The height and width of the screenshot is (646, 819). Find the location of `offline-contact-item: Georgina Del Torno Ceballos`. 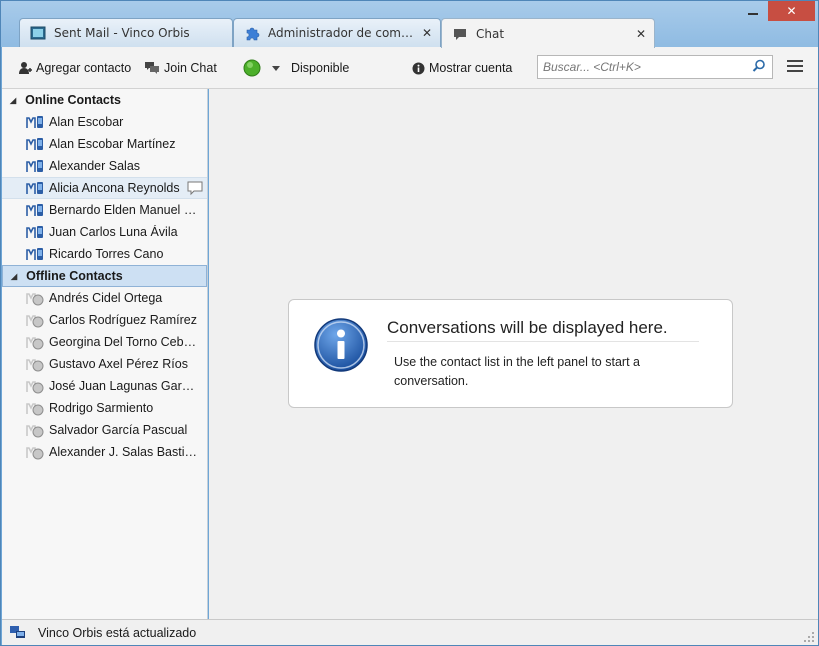

offline-contact-item: Georgina Del Torno Ceballos is located at coordinates (104, 342).